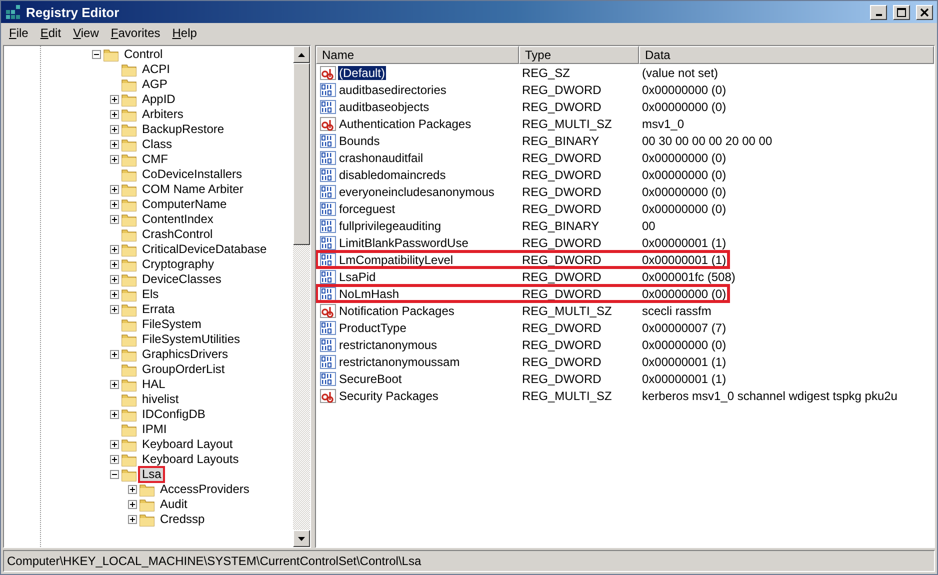  I want to click on tree-item: CriticalDeviceDatabase, so click(204, 249).